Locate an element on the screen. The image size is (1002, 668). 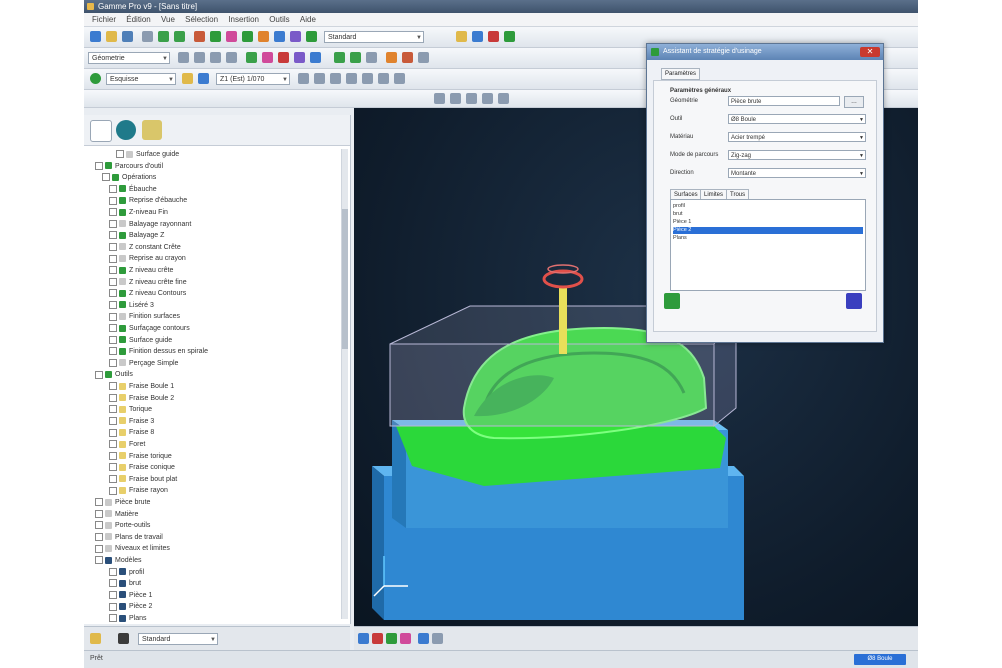
tree-row: Surface guide is located at coordinates (147, 154).